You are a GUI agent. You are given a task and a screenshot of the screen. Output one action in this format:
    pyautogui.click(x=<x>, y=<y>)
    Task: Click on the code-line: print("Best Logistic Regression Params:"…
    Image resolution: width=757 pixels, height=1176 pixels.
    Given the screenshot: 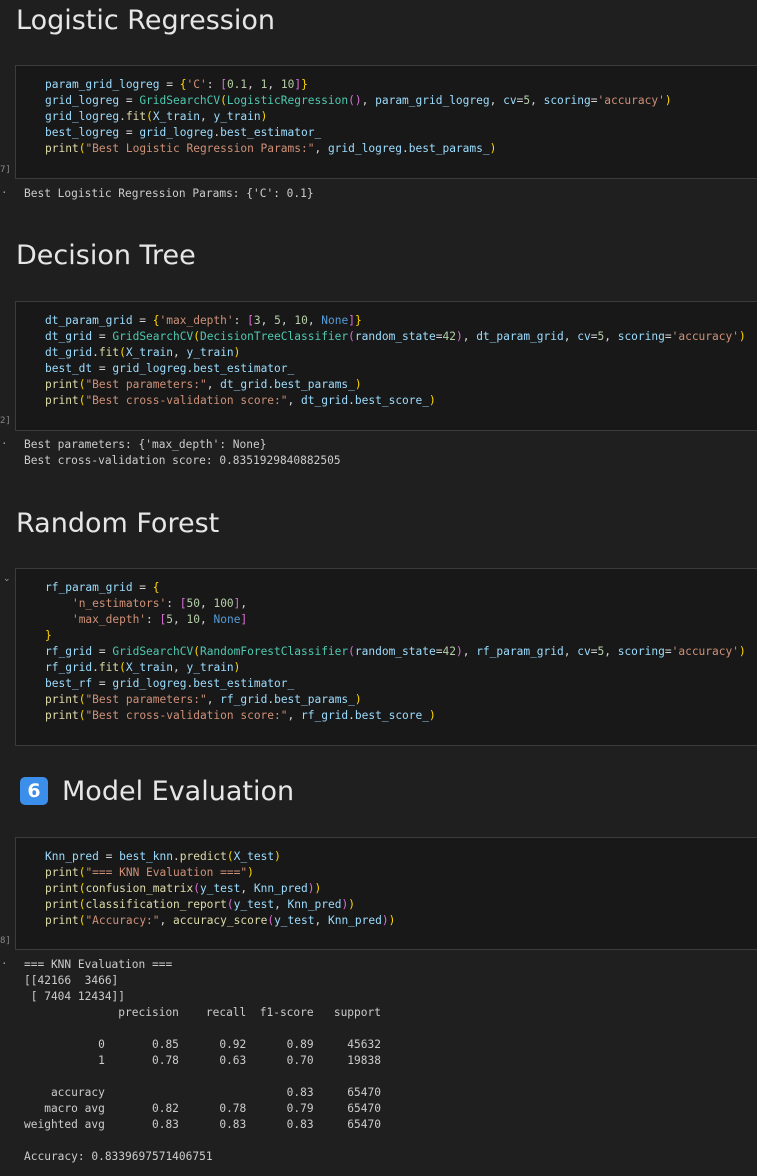 What is the action you would take?
    pyautogui.click(x=271, y=148)
    